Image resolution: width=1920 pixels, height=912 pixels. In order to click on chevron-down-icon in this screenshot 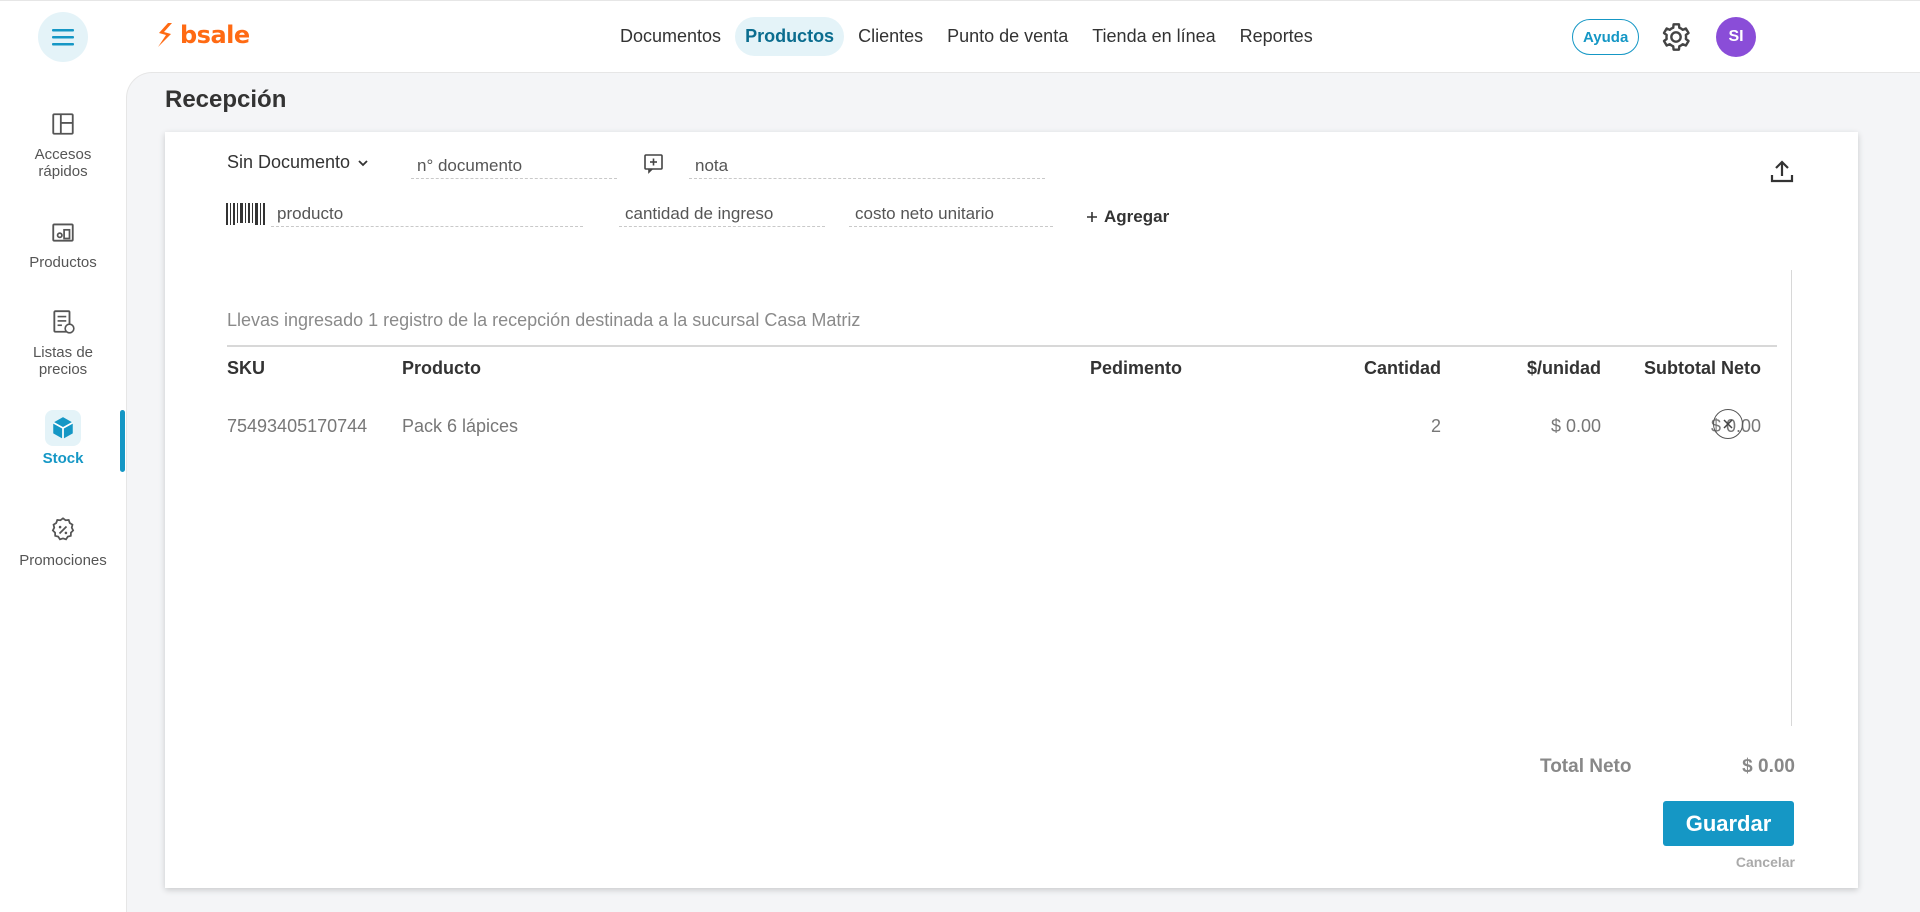, I will do `click(363, 162)`.